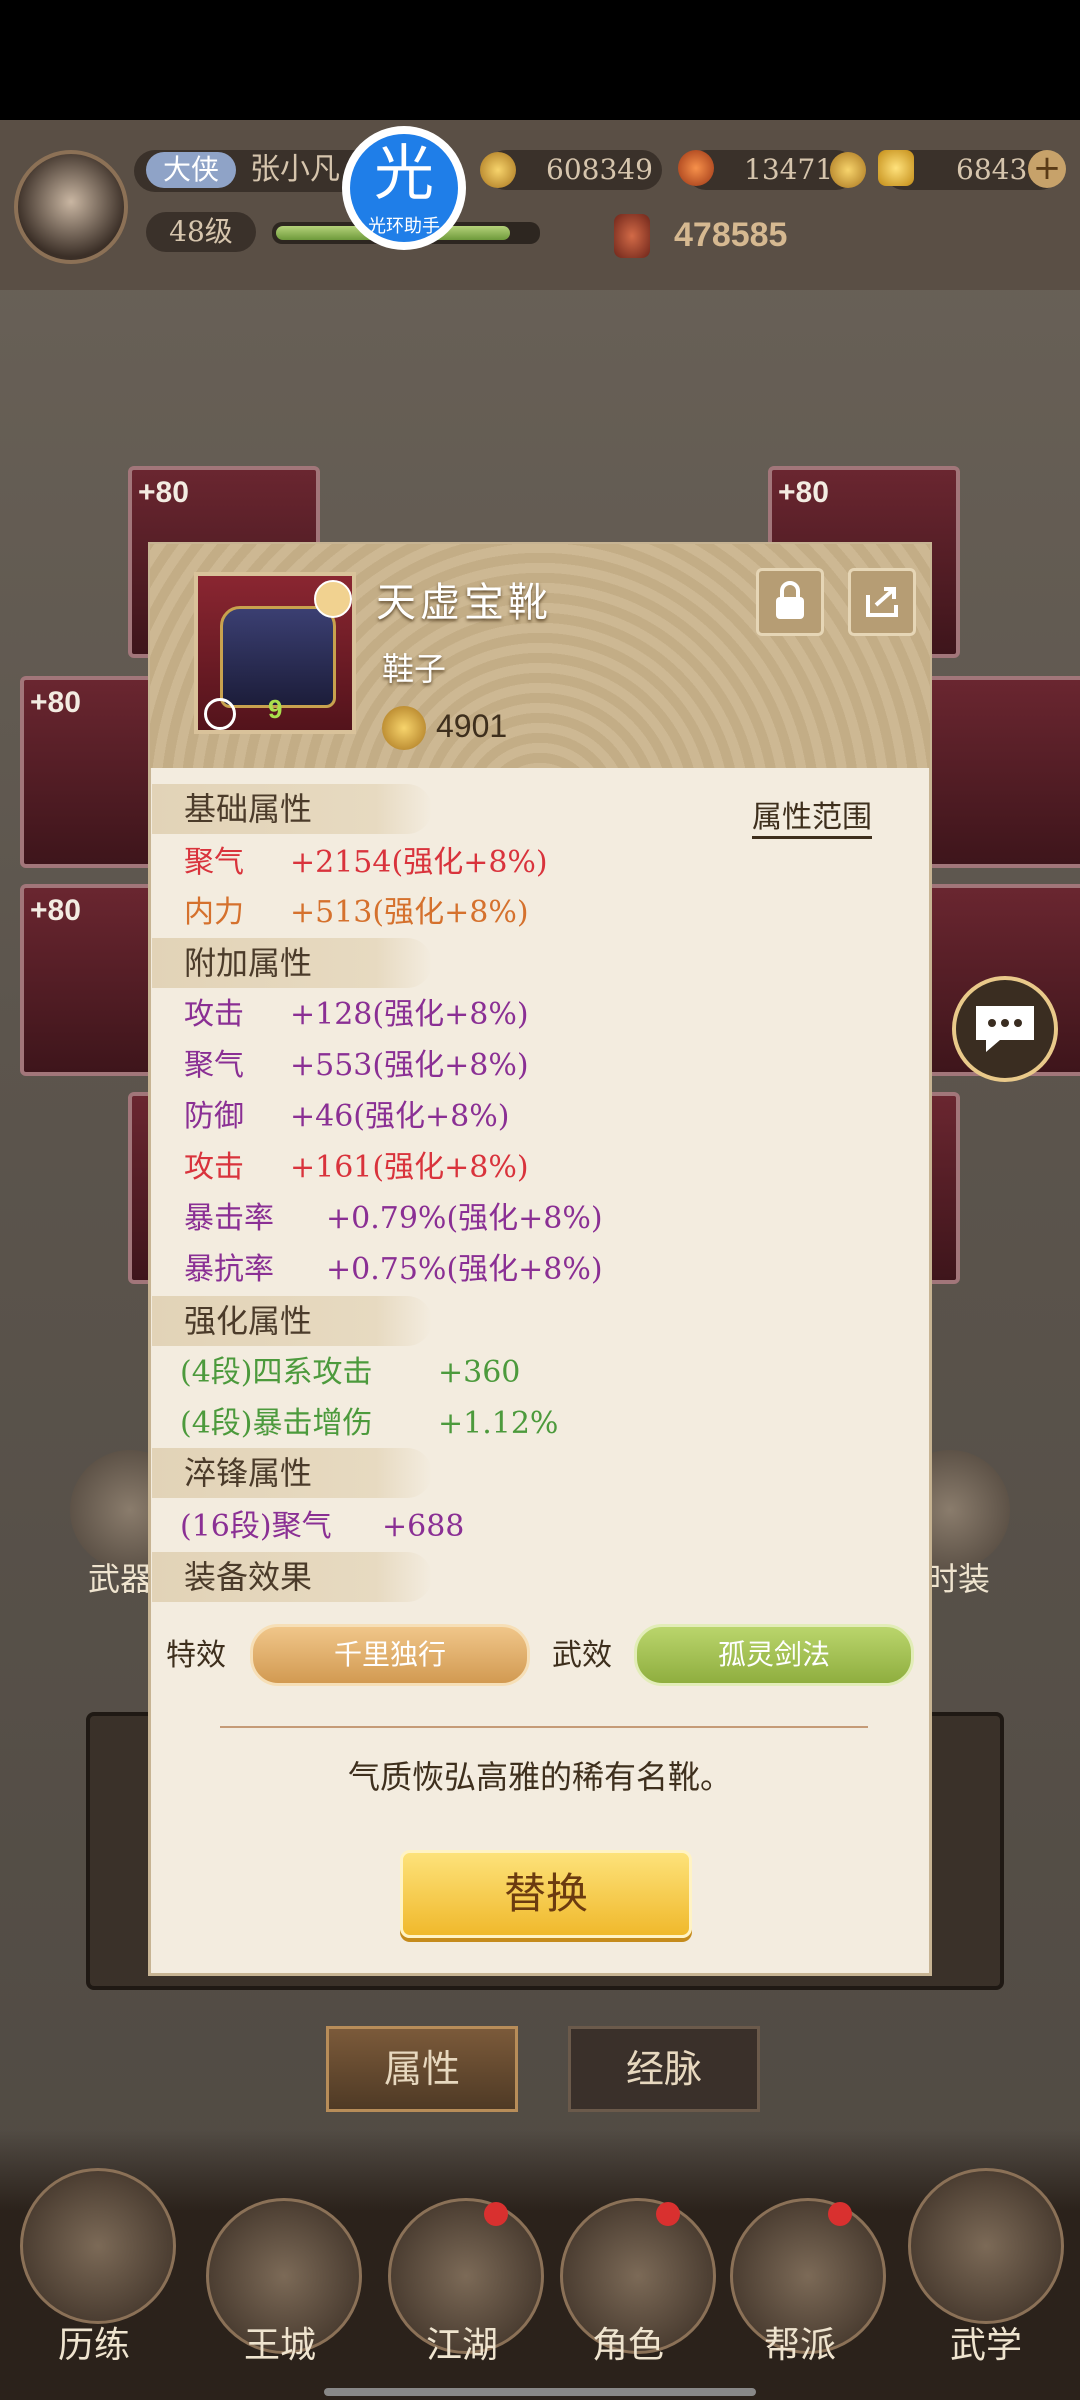  I want to click on home-indicator, so click(540, 2392).